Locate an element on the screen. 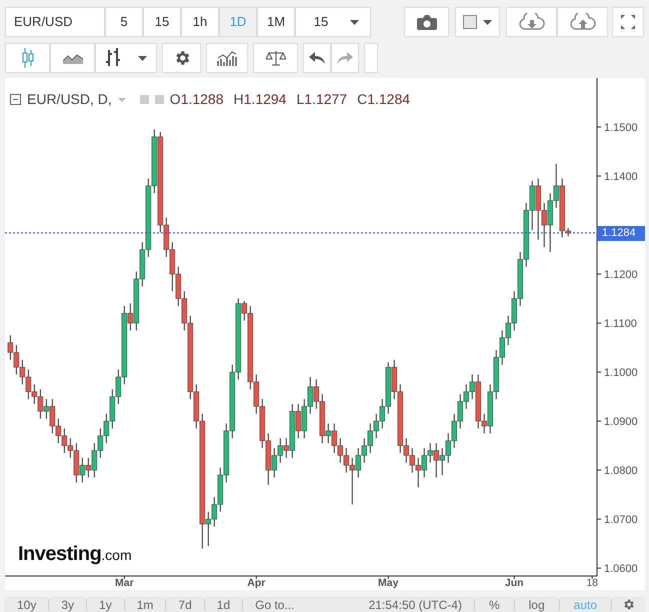 This screenshot has width=649, height=612. camera-icon is located at coordinates (426, 22).